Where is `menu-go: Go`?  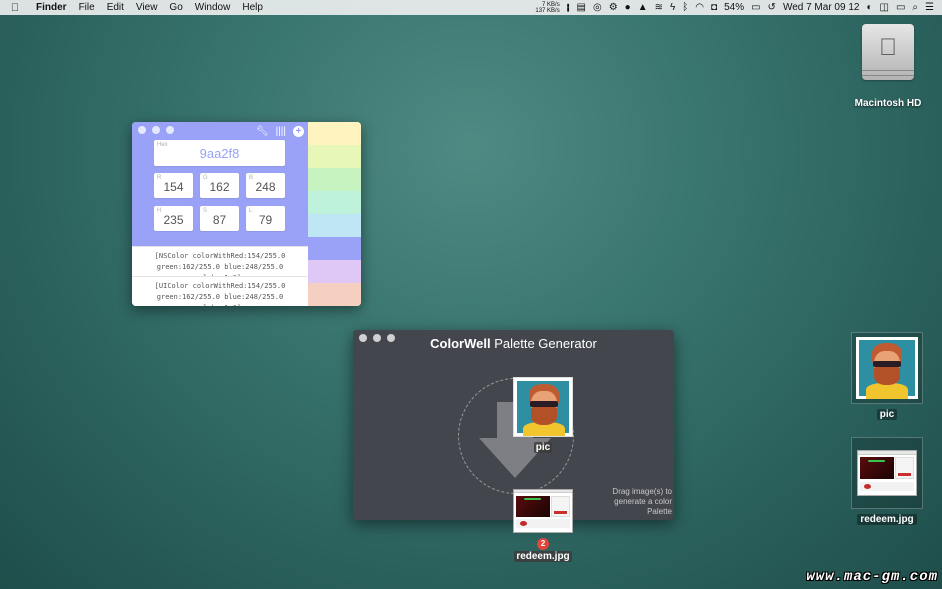
menu-go: Go is located at coordinates (175, 7).